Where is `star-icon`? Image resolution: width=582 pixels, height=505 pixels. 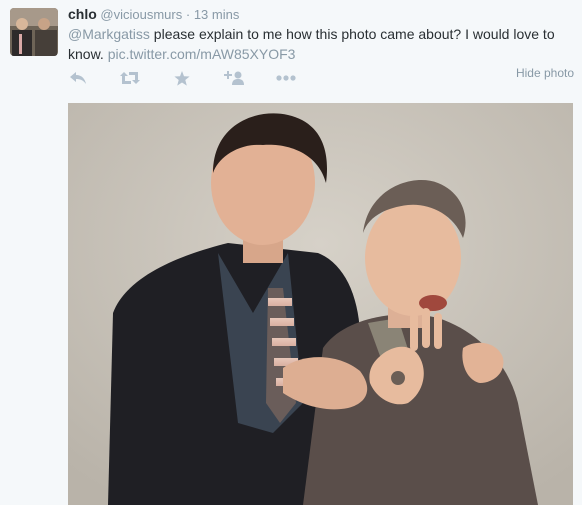 star-icon is located at coordinates (182, 78).